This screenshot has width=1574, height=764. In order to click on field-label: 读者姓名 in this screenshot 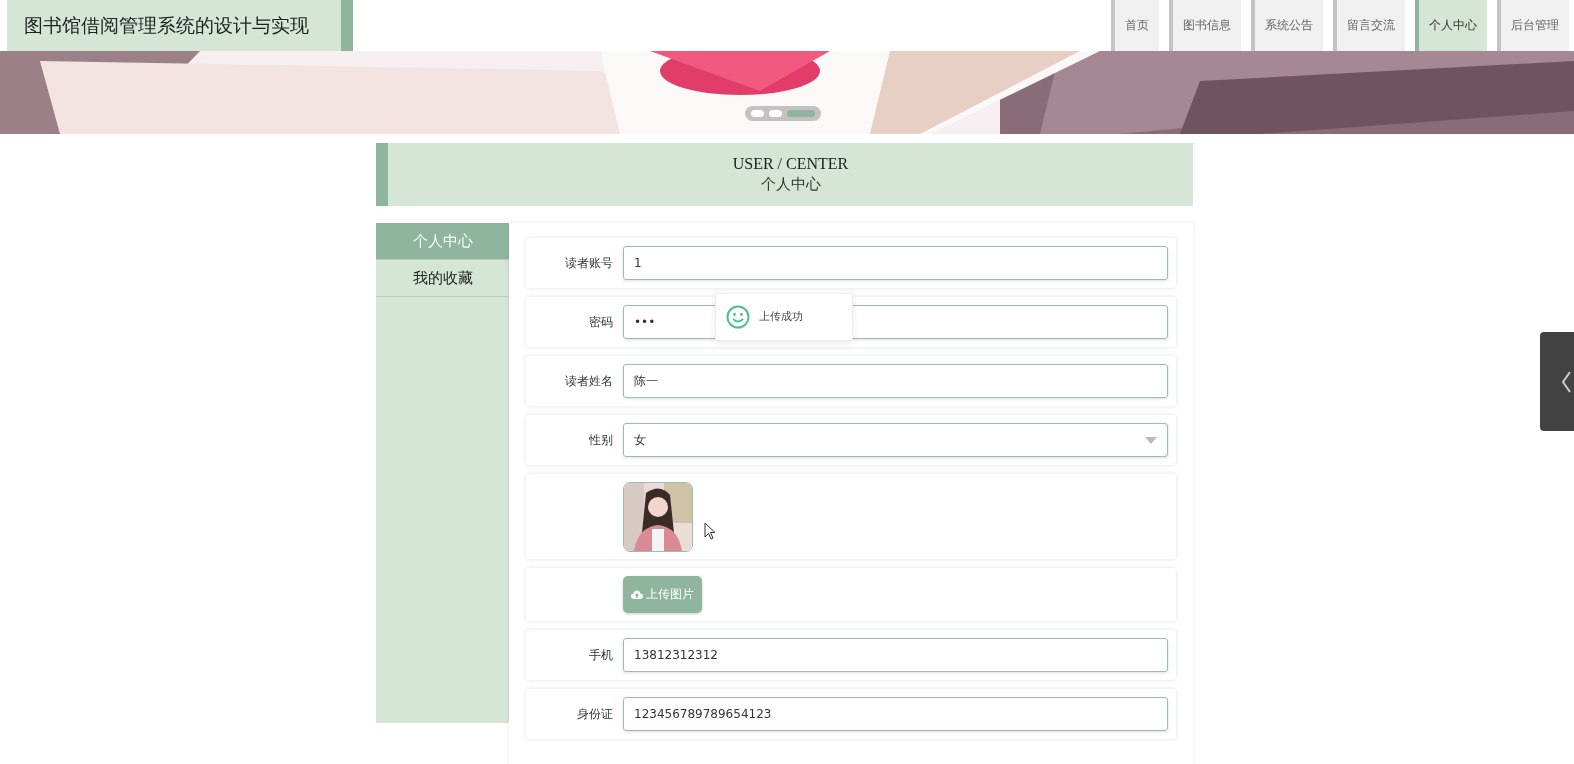, I will do `click(589, 381)`.